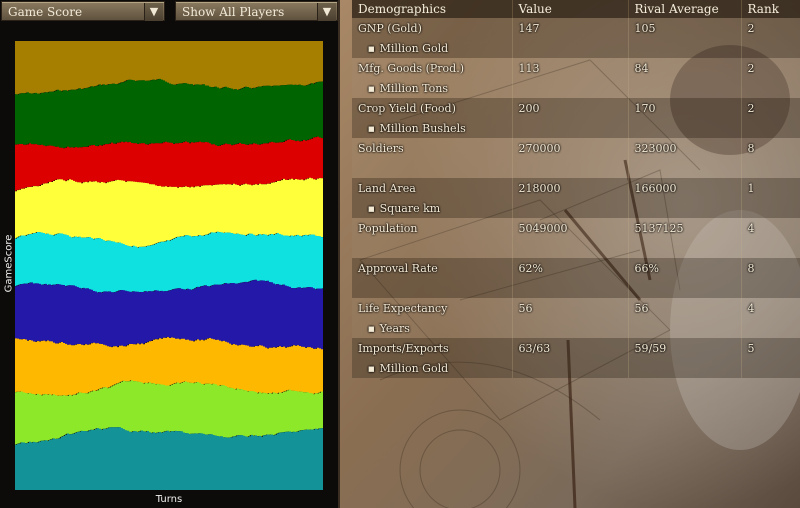 This screenshot has width=800, height=508. I want to click on table-row: Population 5049000 5137125 4, so click(576, 228).